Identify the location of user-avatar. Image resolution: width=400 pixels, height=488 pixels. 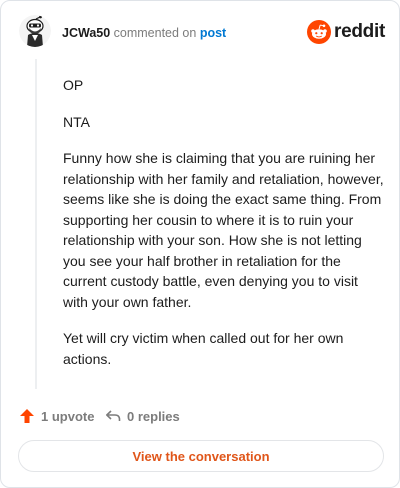
(35, 31).